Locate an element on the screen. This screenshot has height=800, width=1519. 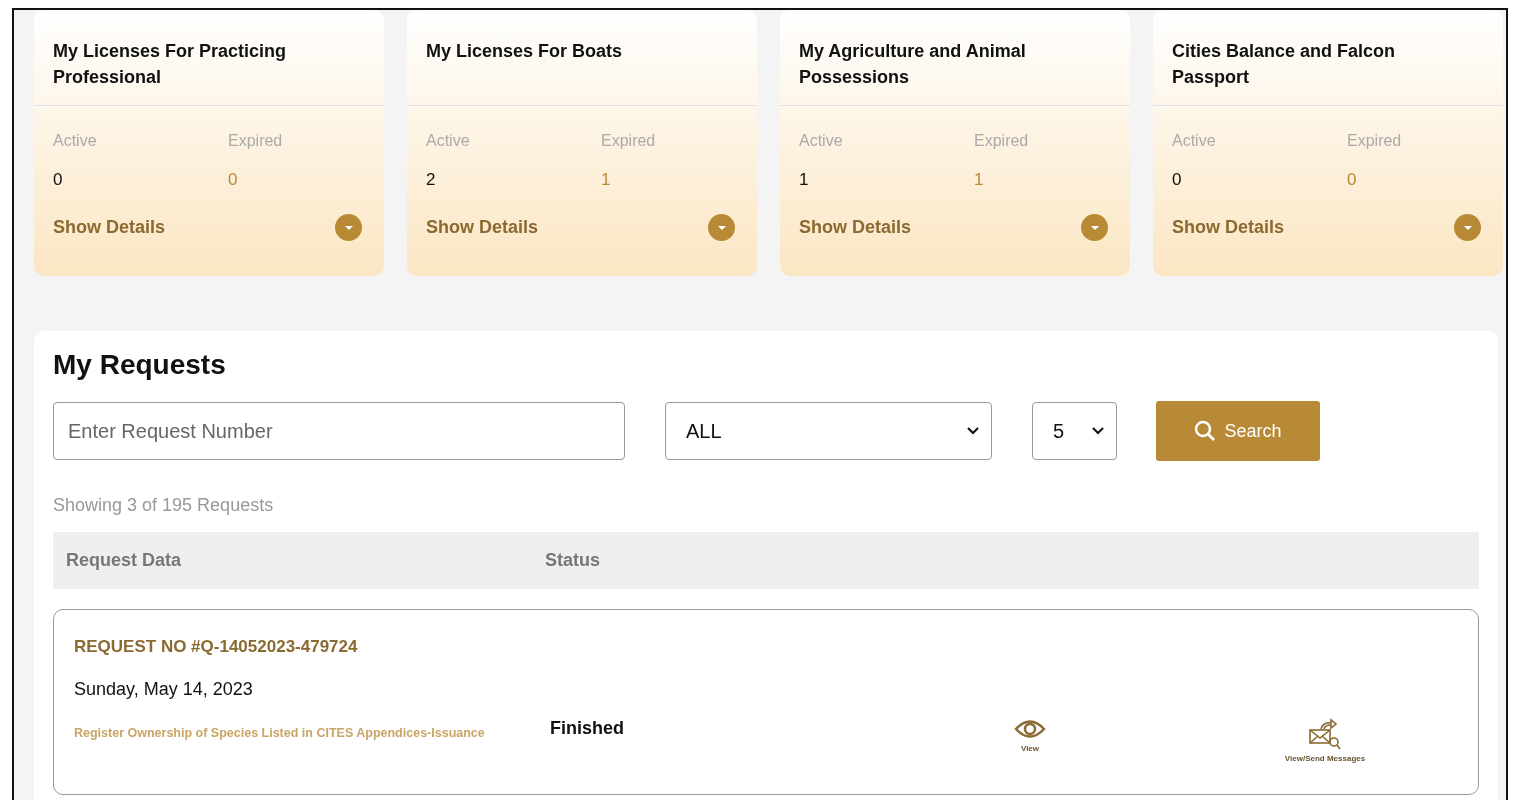
request-number-field: Enter Request Number is located at coordinates (339, 431).